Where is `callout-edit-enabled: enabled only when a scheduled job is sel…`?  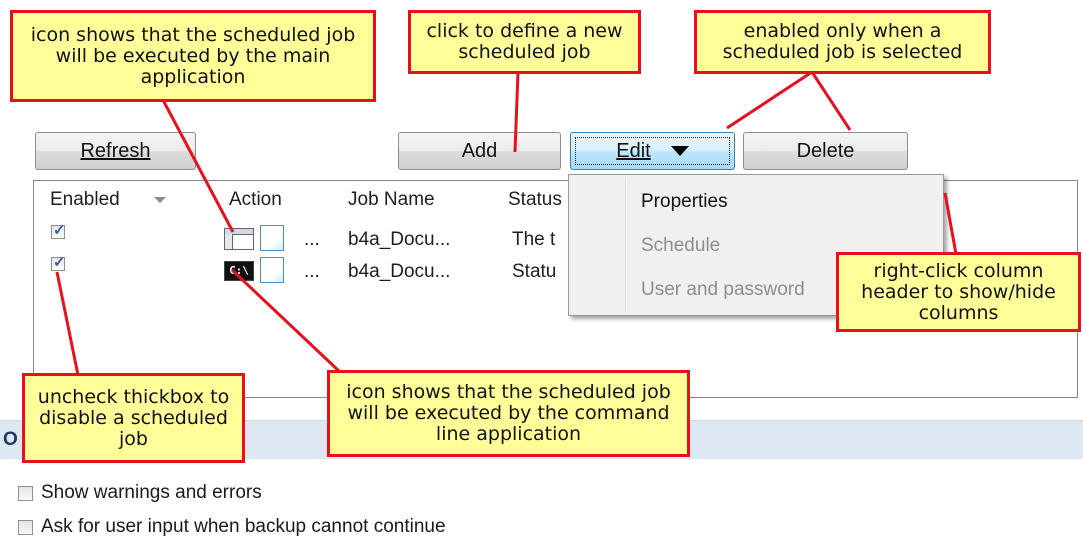
callout-edit-enabled: enabled only when a scheduled job is sel… is located at coordinates (842, 42).